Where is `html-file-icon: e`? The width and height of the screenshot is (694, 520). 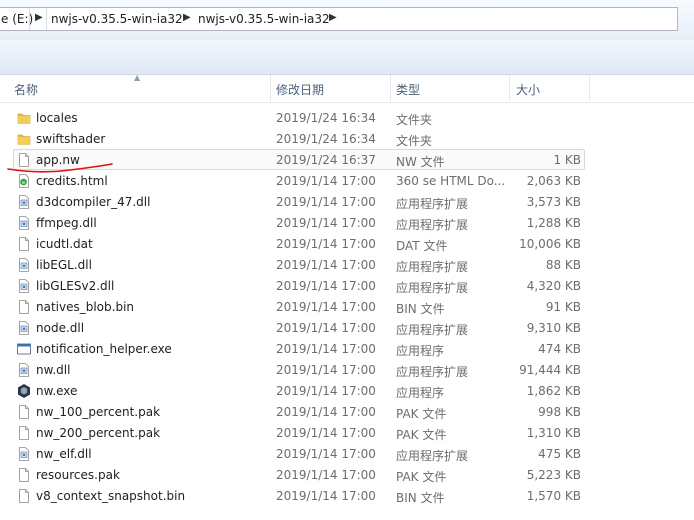 html-file-icon: e is located at coordinates (24, 181).